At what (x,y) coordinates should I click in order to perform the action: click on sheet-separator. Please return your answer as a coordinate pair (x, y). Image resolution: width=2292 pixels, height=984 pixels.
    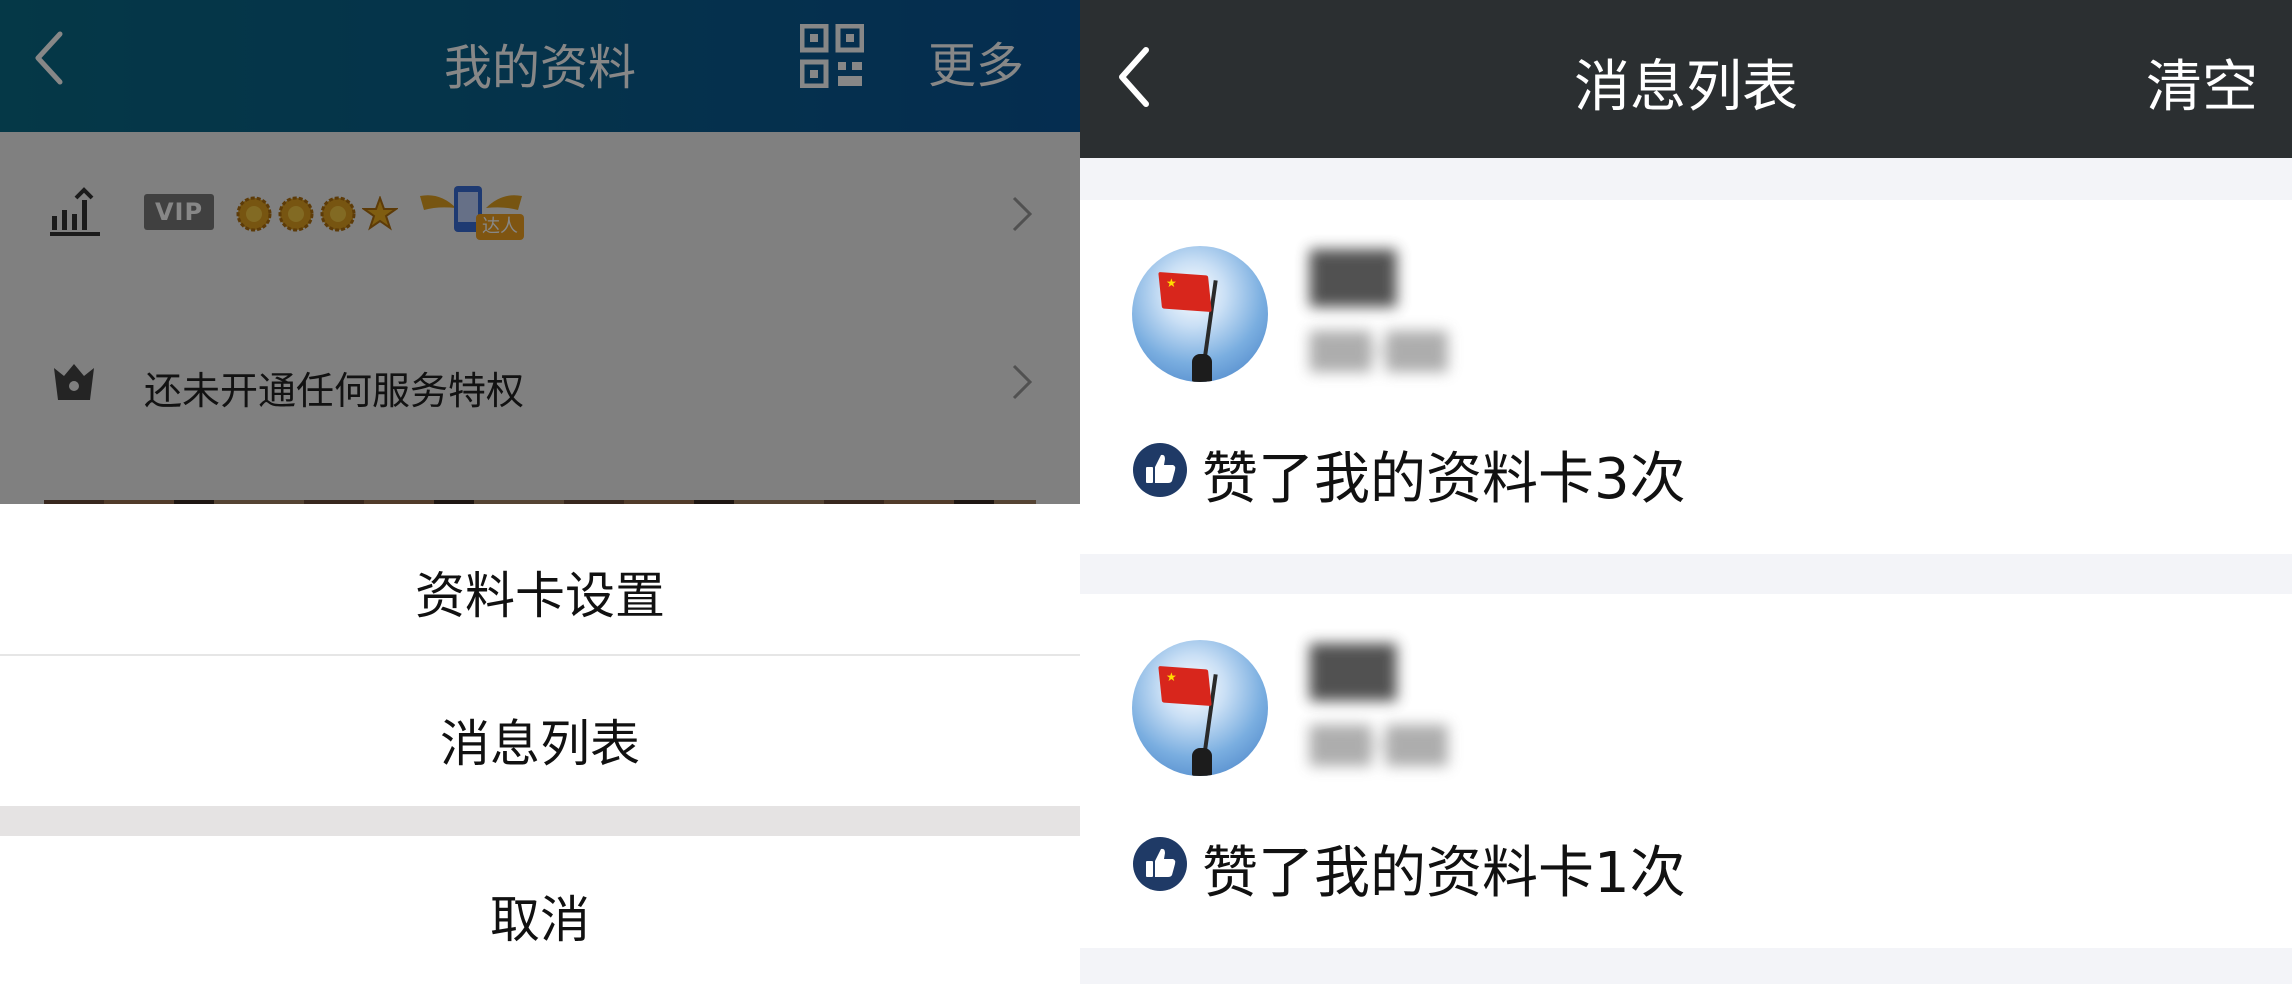
    Looking at the image, I should click on (540, 821).